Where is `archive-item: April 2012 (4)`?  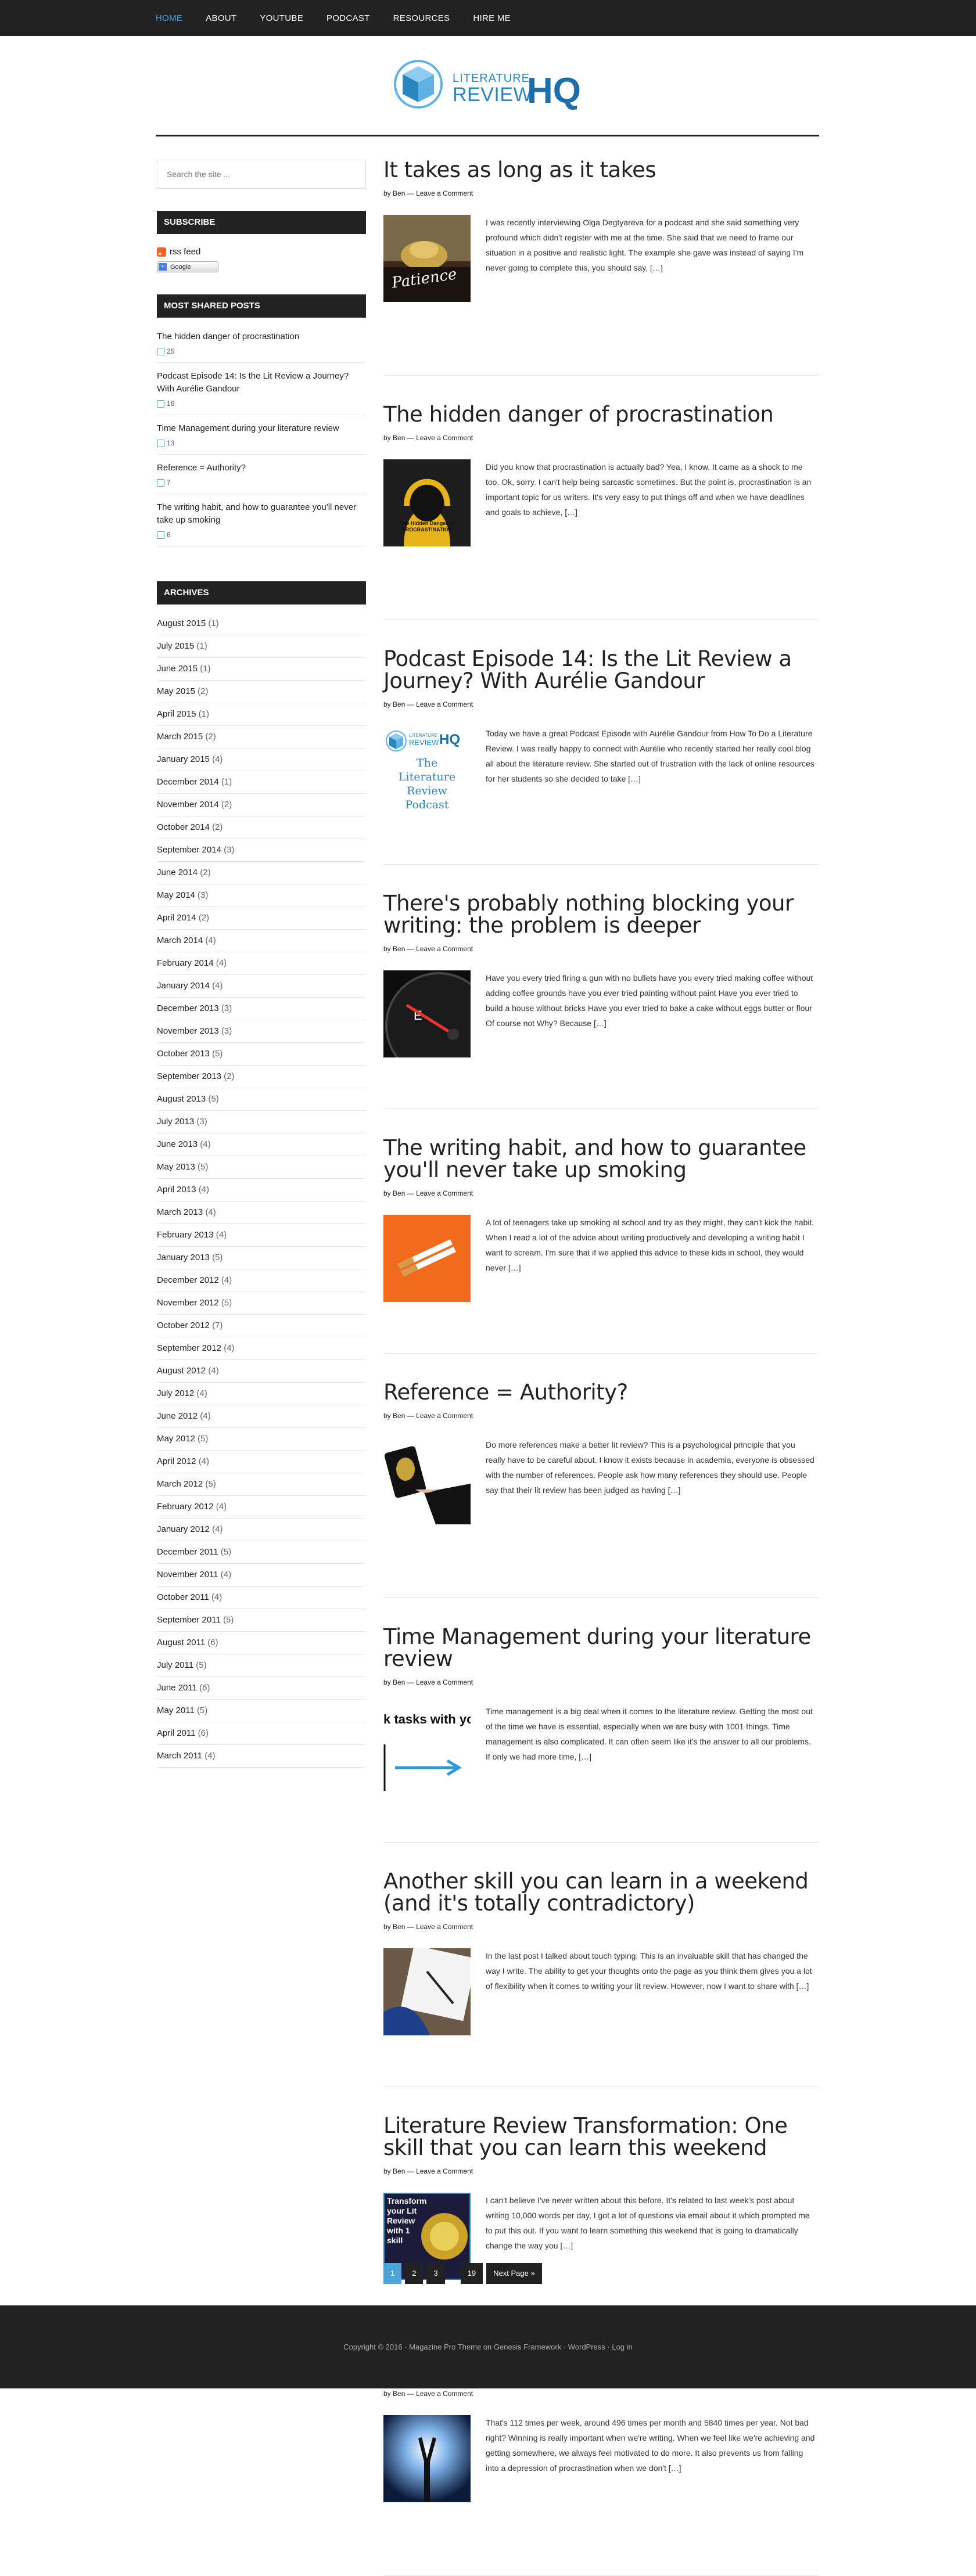 archive-item: April 2012 (4) is located at coordinates (261, 1462).